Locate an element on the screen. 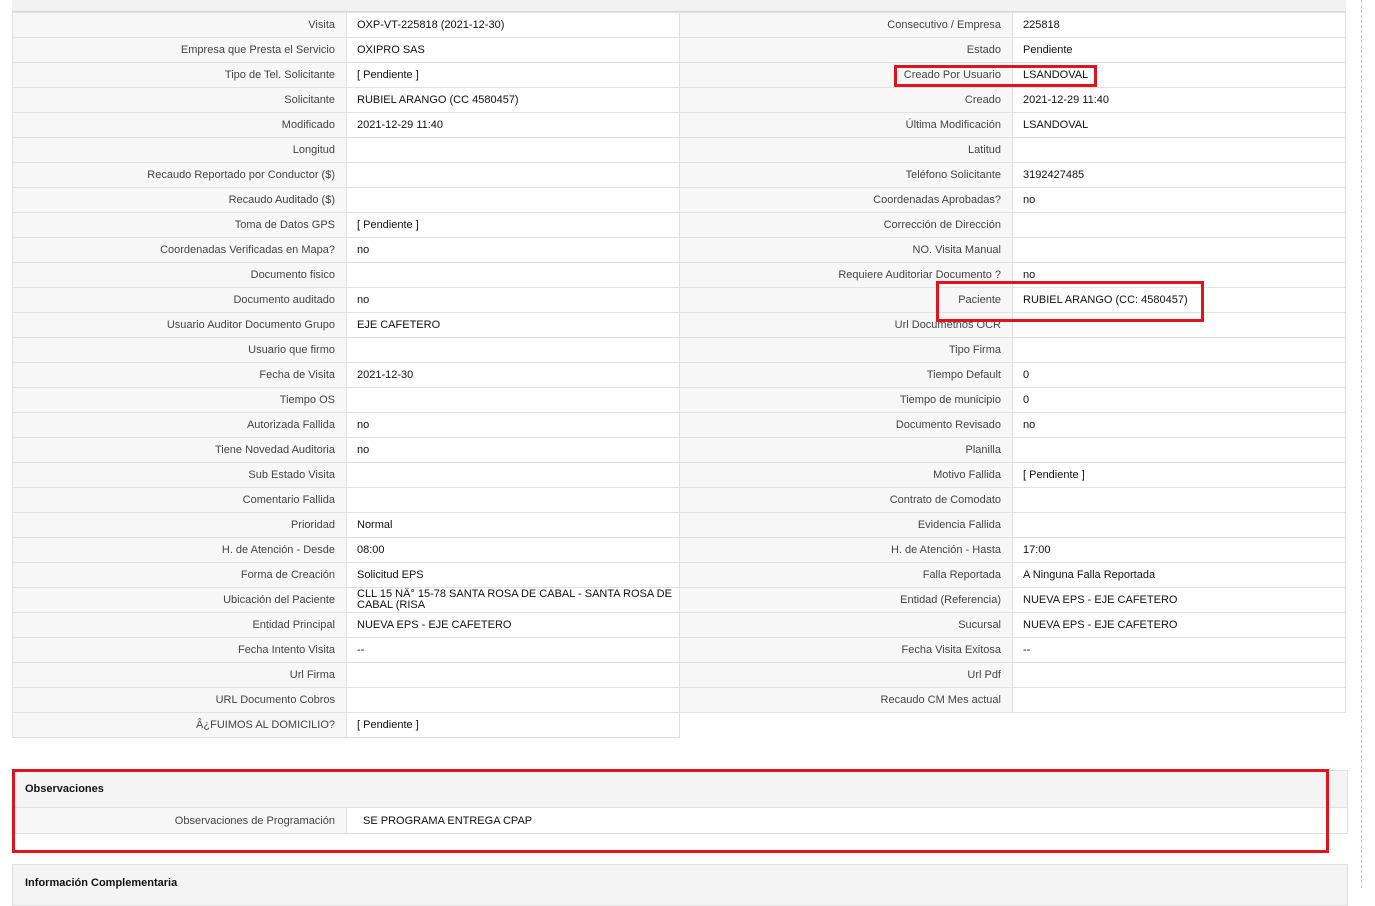  field-value: LSANDOVAL is located at coordinates (1179, 125).